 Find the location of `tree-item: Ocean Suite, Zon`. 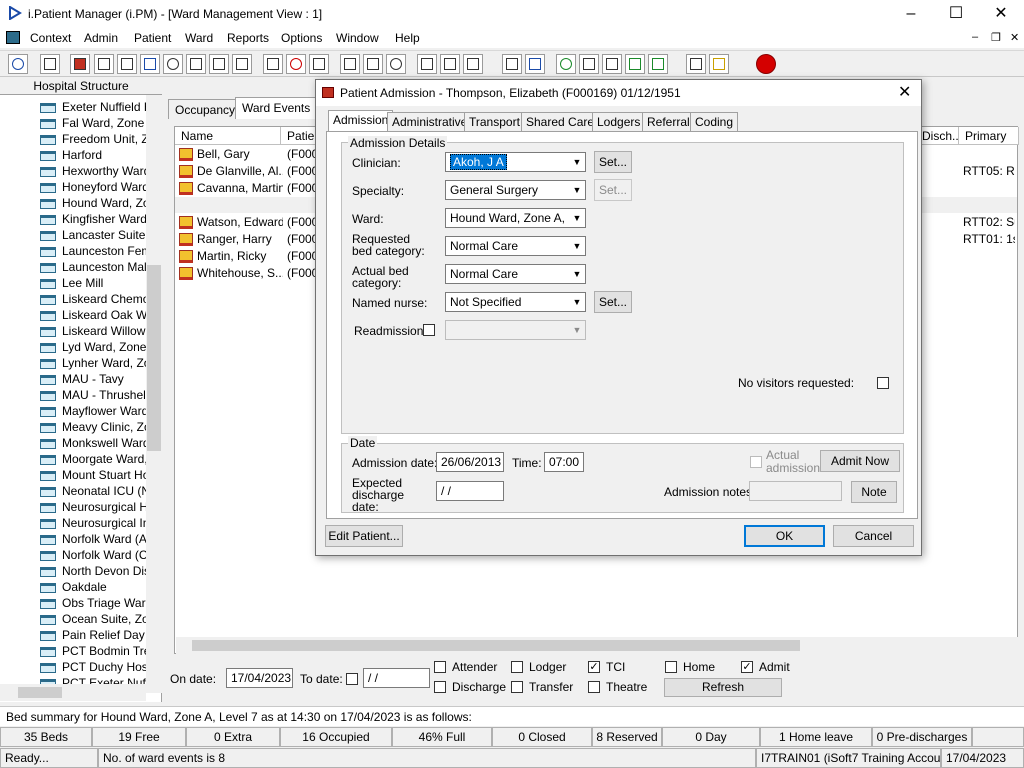

tree-item: Ocean Suite, Zon is located at coordinates (93, 619).